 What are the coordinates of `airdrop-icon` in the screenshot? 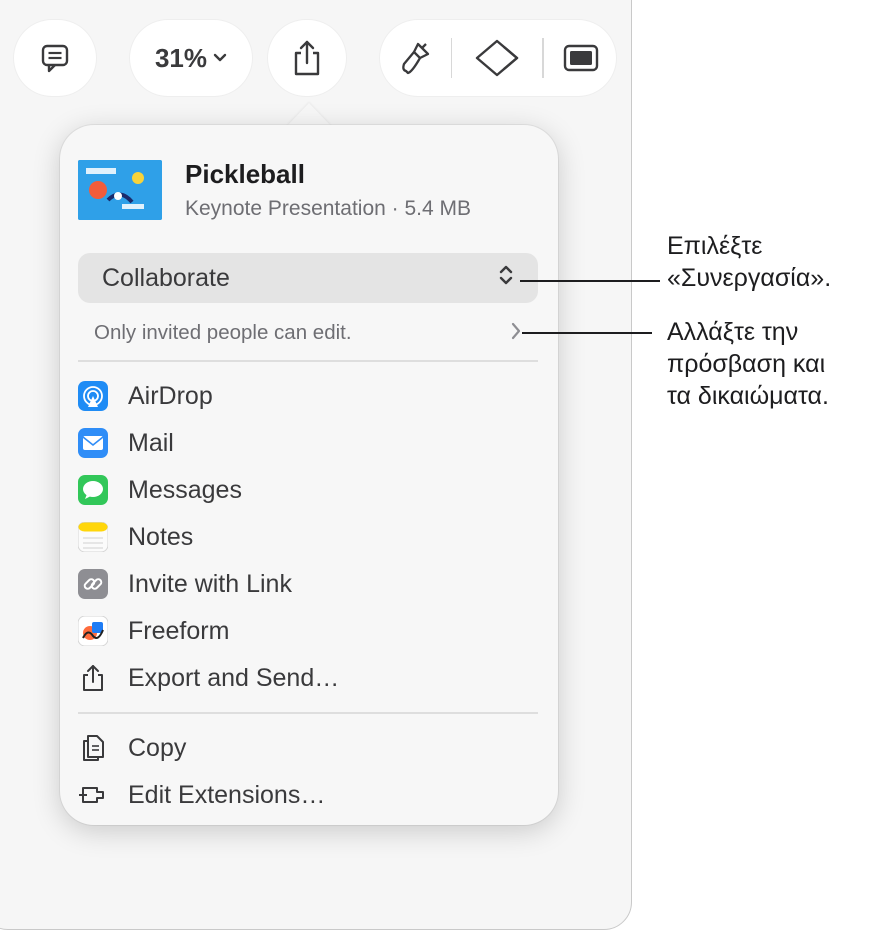 It's located at (93, 396).